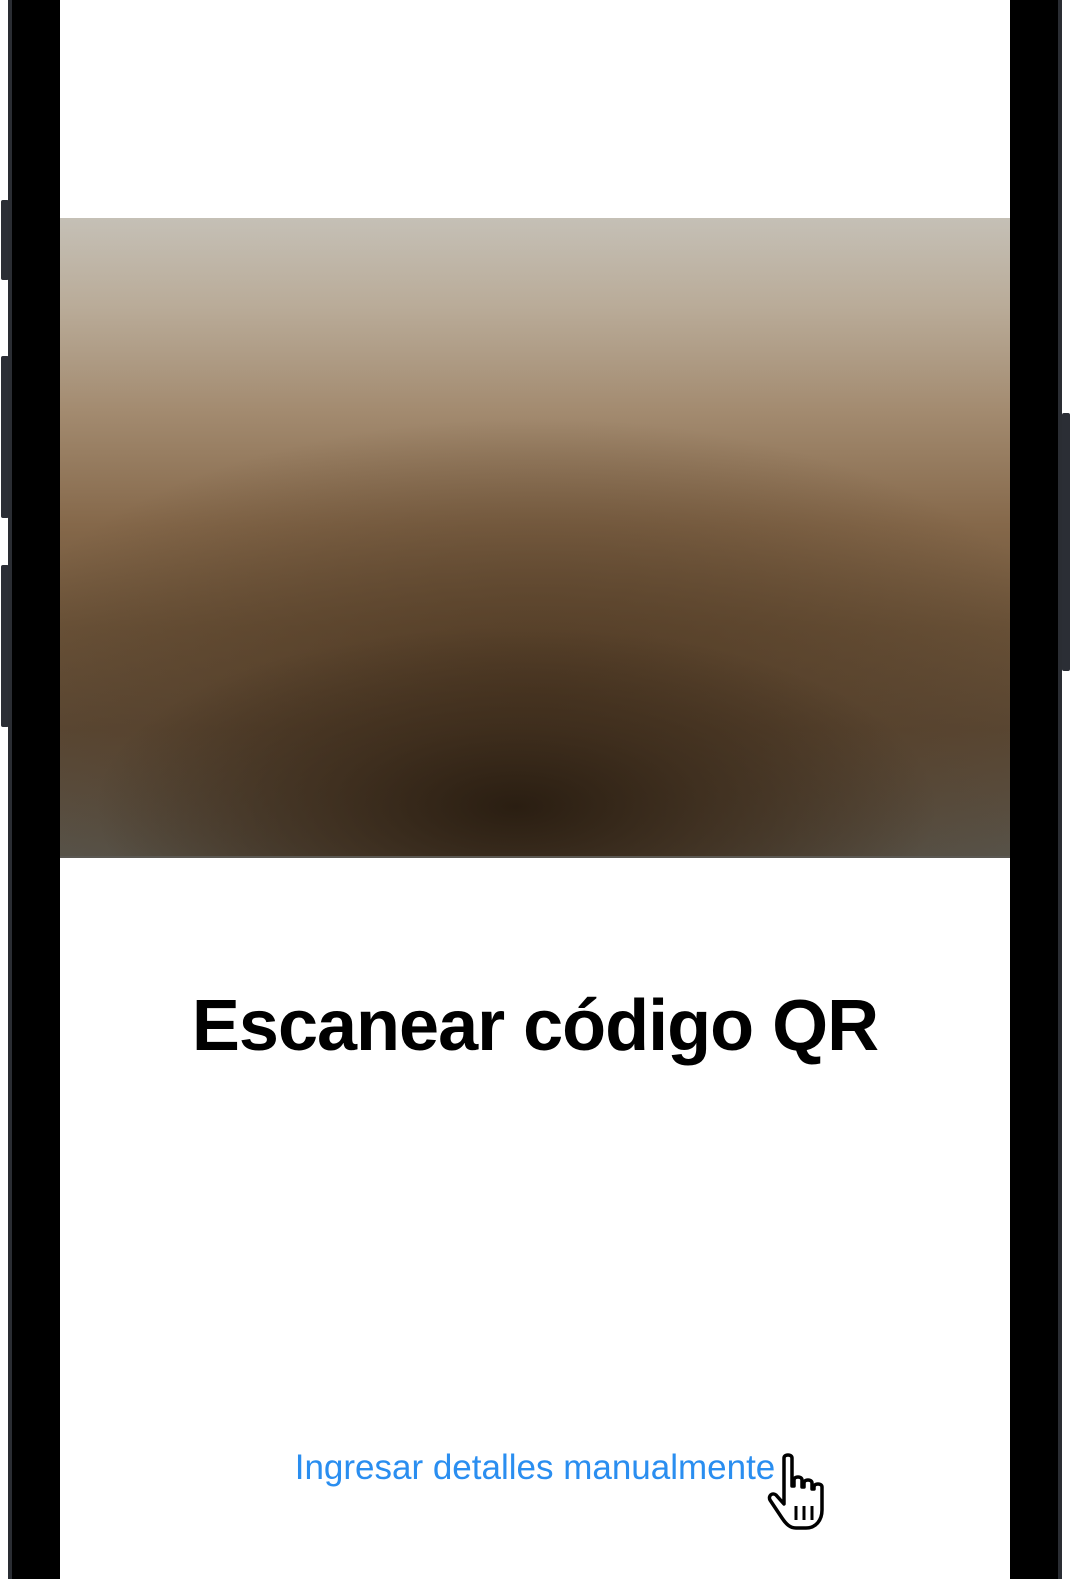  What do you see at coordinates (1060, 789) in the screenshot?
I see `bezel-right-edge` at bounding box center [1060, 789].